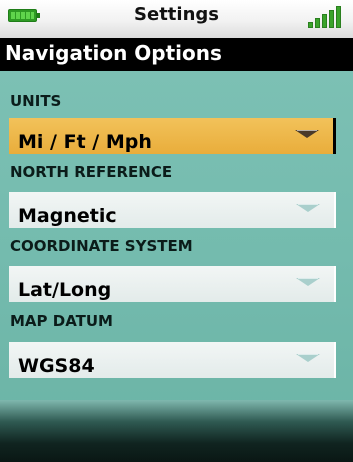 The height and width of the screenshot is (462, 353). I want to click on coordinate-system-dropdown: Lat/Long, so click(172, 284).